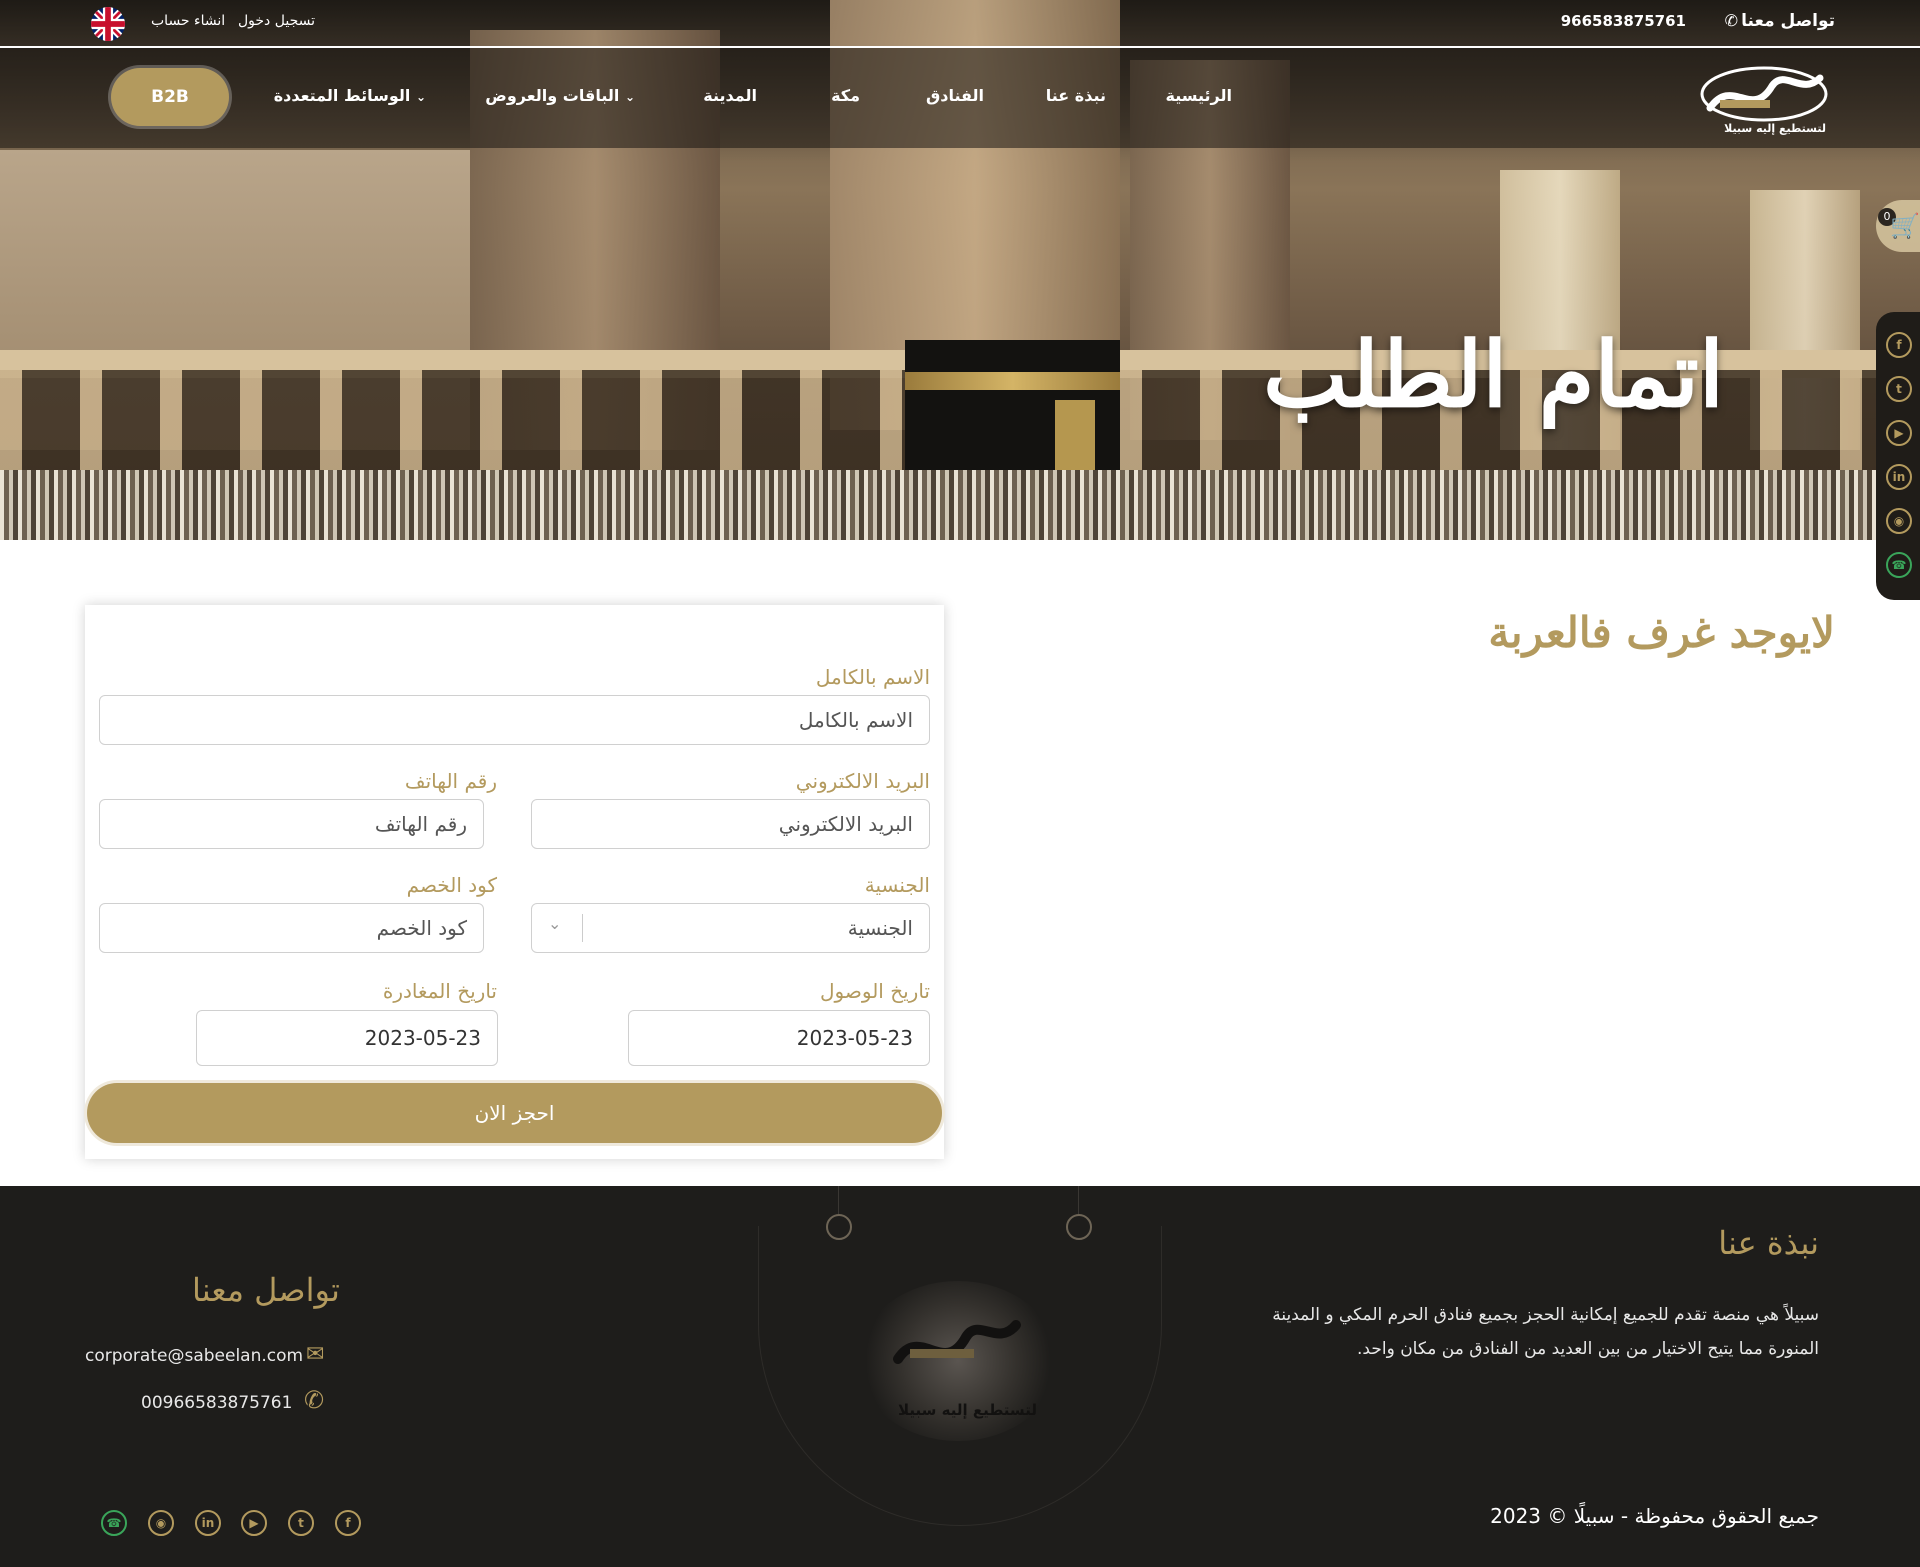 This screenshot has height=1567, width=1920. I want to click on mail-icon: ✉, so click(315, 1354).